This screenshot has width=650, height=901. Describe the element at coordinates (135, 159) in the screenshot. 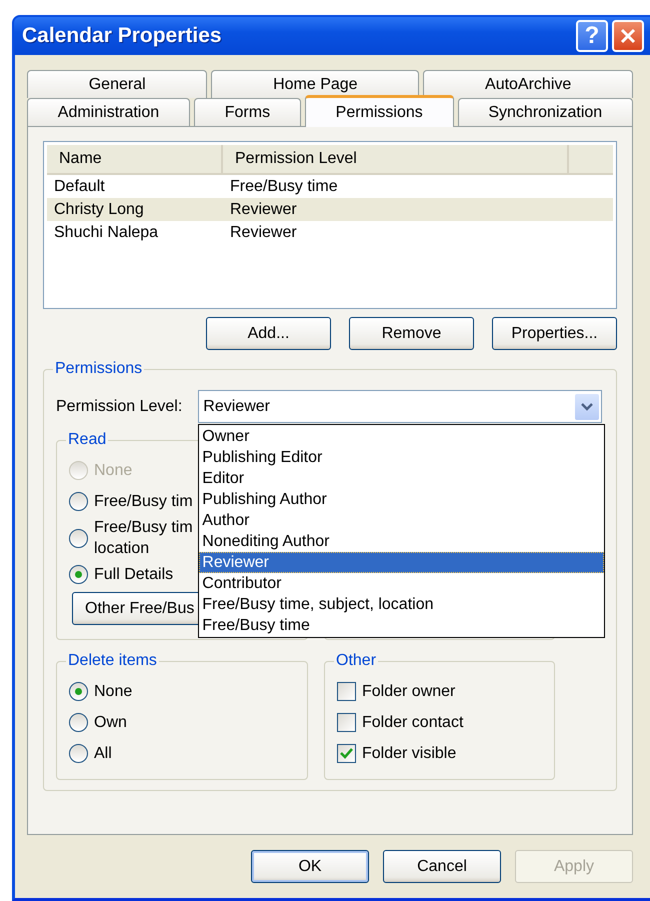

I see `column-header: Name` at that location.